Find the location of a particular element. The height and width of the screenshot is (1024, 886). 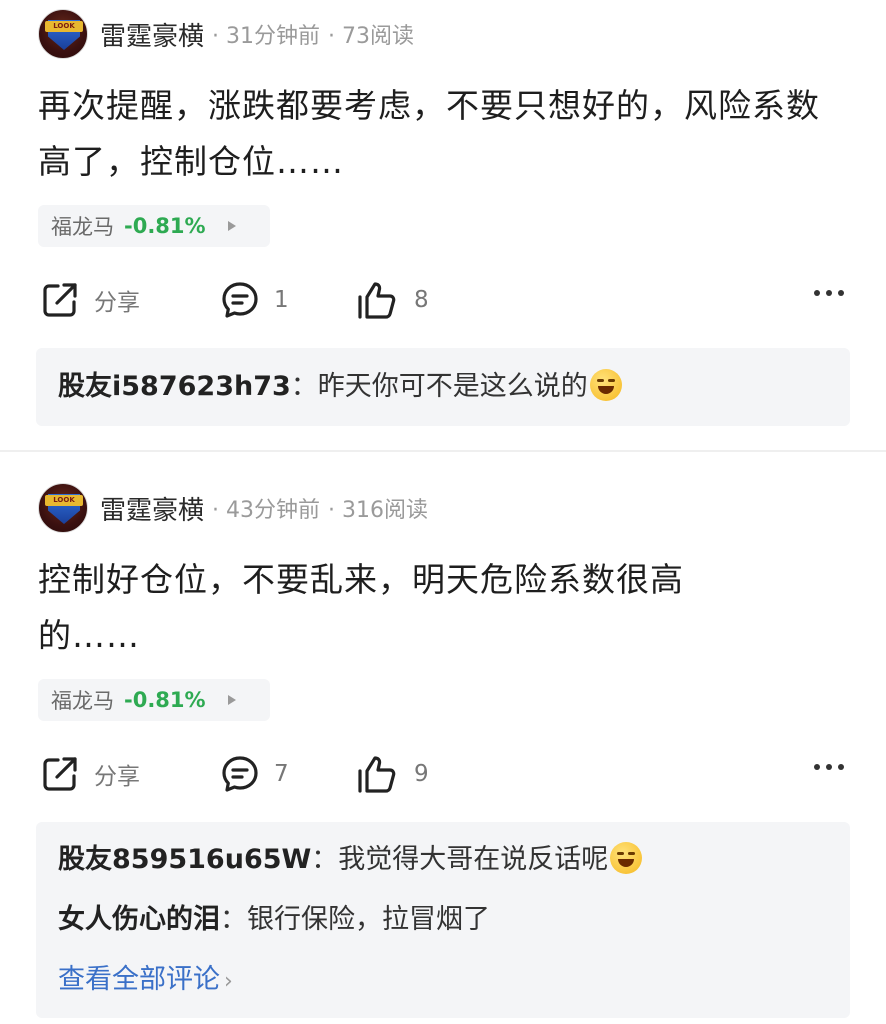

comment-item: 股友i587623h73：昨天你可不是这么说的 is located at coordinates (443, 387).